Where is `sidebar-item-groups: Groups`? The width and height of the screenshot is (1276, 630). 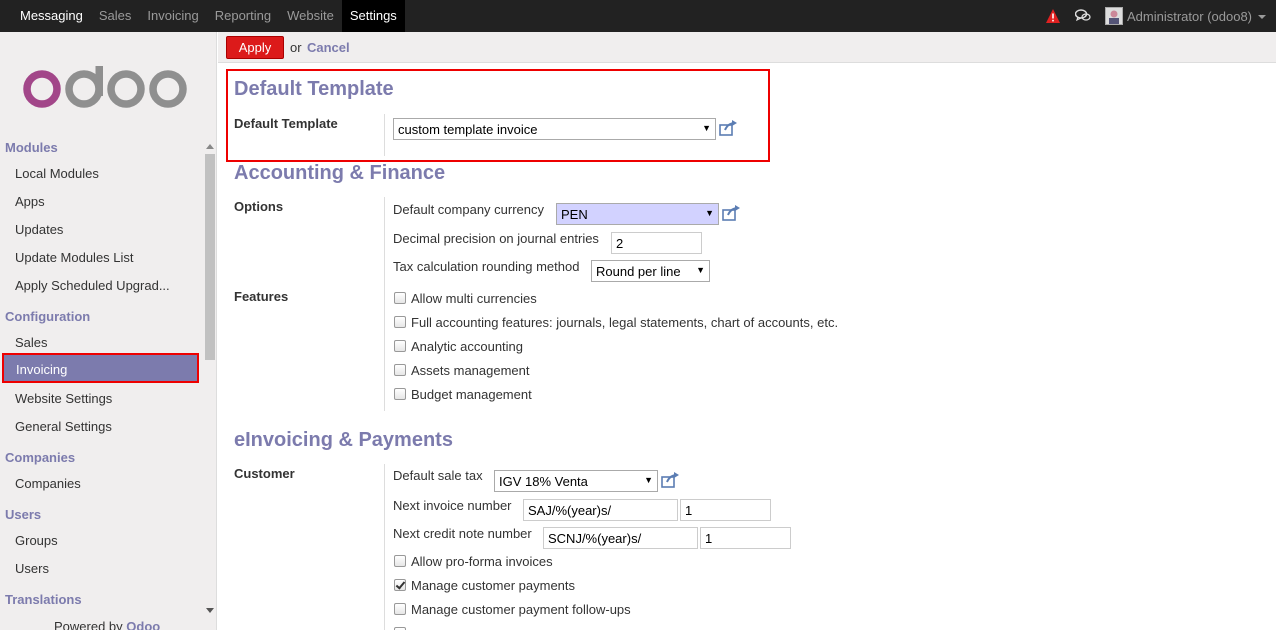 sidebar-item-groups: Groups is located at coordinates (105, 540).